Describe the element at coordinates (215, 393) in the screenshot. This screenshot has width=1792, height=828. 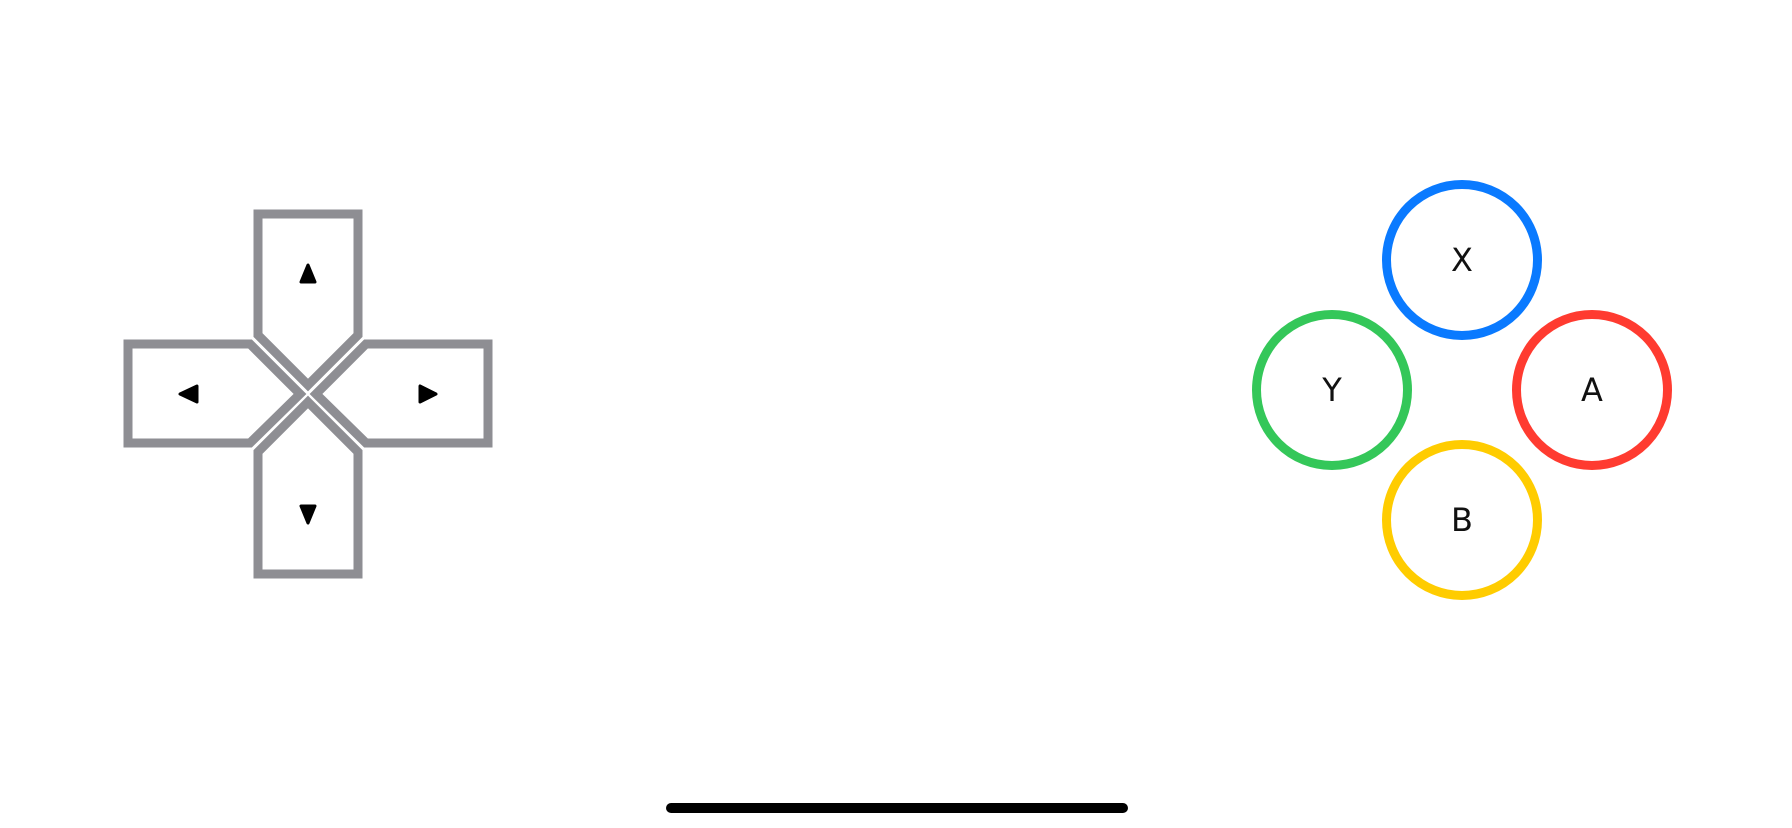
I see `dpad-left-button` at that location.